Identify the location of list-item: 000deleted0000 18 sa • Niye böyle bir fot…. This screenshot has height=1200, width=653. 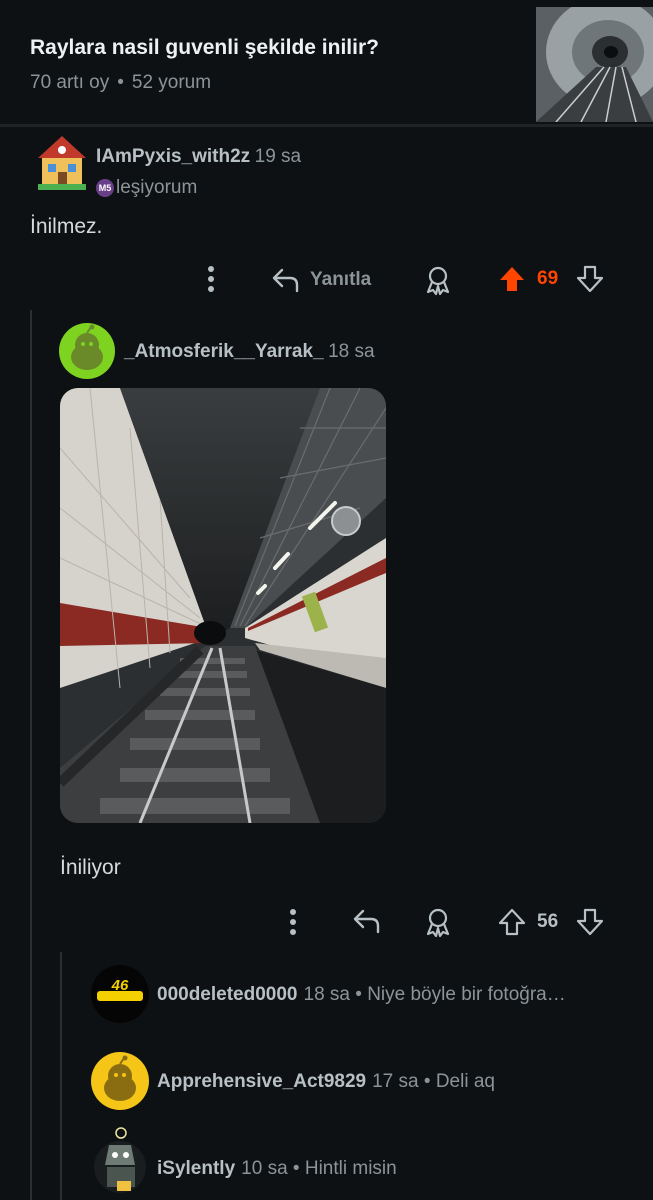
(361, 995).